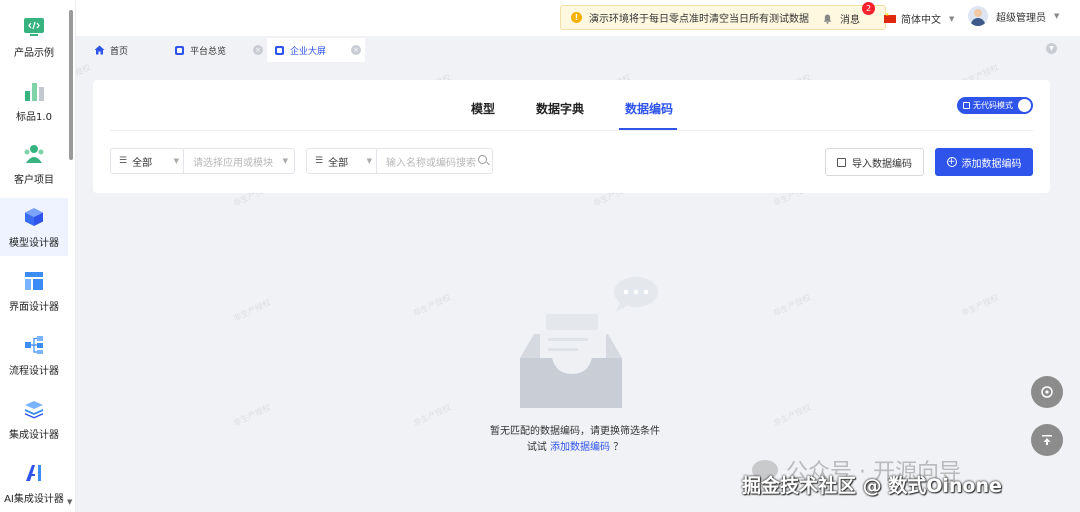 This screenshot has height=512, width=1080. What do you see at coordinates (1024, 105) in the screenshot?
I see `toggle-knob` at bounding box center [1024, 105].